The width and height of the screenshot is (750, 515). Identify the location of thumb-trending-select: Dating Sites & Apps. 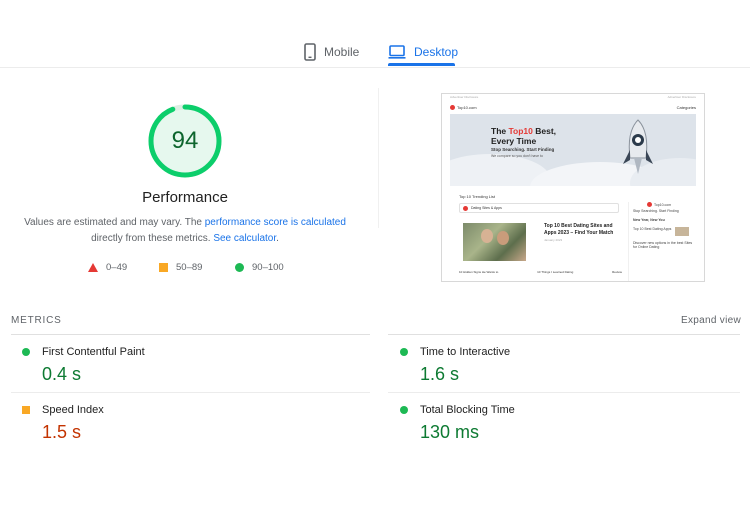
(539, 208).